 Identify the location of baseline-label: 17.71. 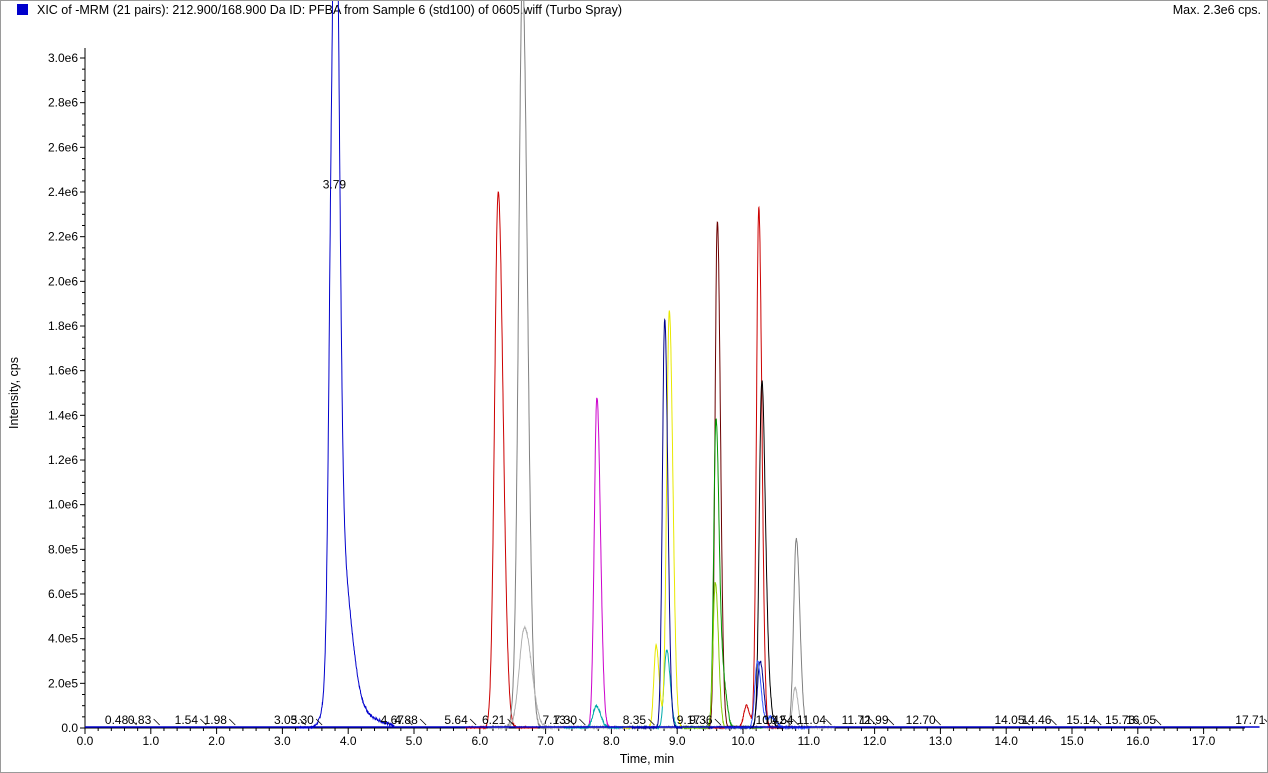
(1250, 720).